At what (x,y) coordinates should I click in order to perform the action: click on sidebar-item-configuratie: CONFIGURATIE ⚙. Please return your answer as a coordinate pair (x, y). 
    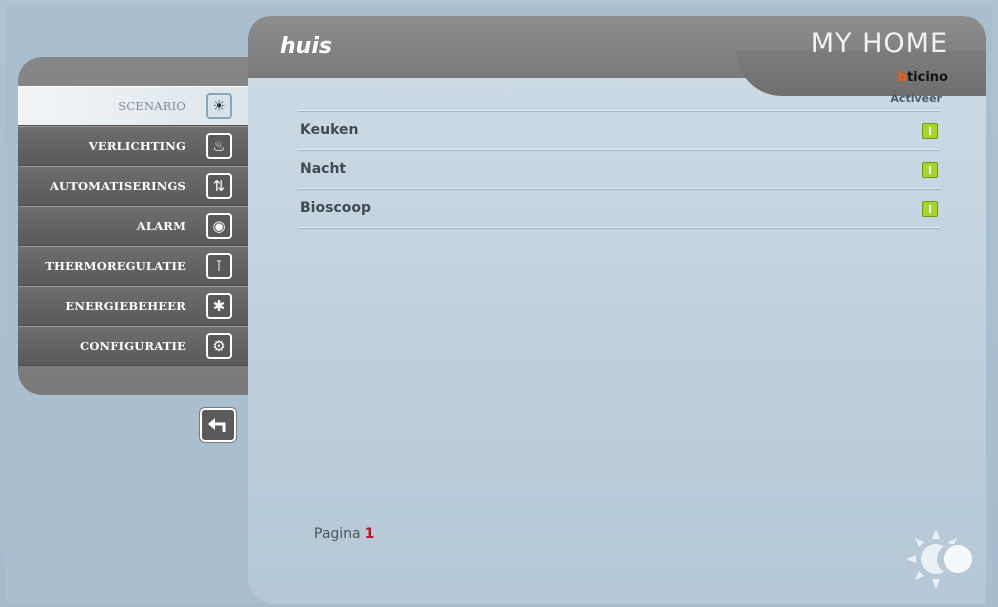
    Looking at the image, I should click on (133, 346).